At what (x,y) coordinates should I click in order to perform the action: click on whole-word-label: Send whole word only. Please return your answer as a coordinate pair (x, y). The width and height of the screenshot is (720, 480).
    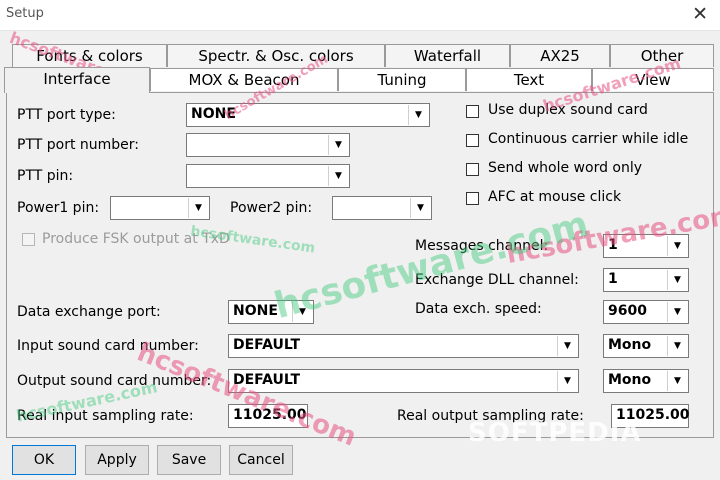
    Looking at the image, I should click on (565, 168).